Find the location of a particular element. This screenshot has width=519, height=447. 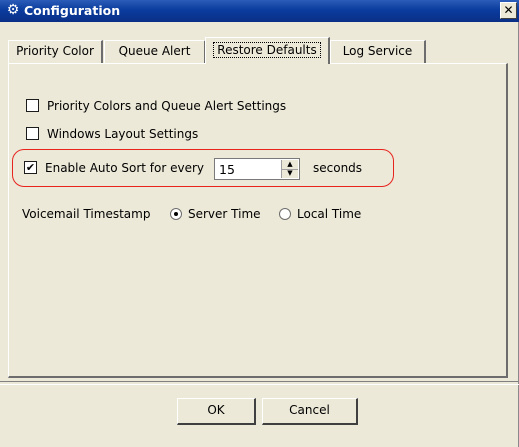

auto-sort-checkbox: ✔ is located at coordinates (30, 167).